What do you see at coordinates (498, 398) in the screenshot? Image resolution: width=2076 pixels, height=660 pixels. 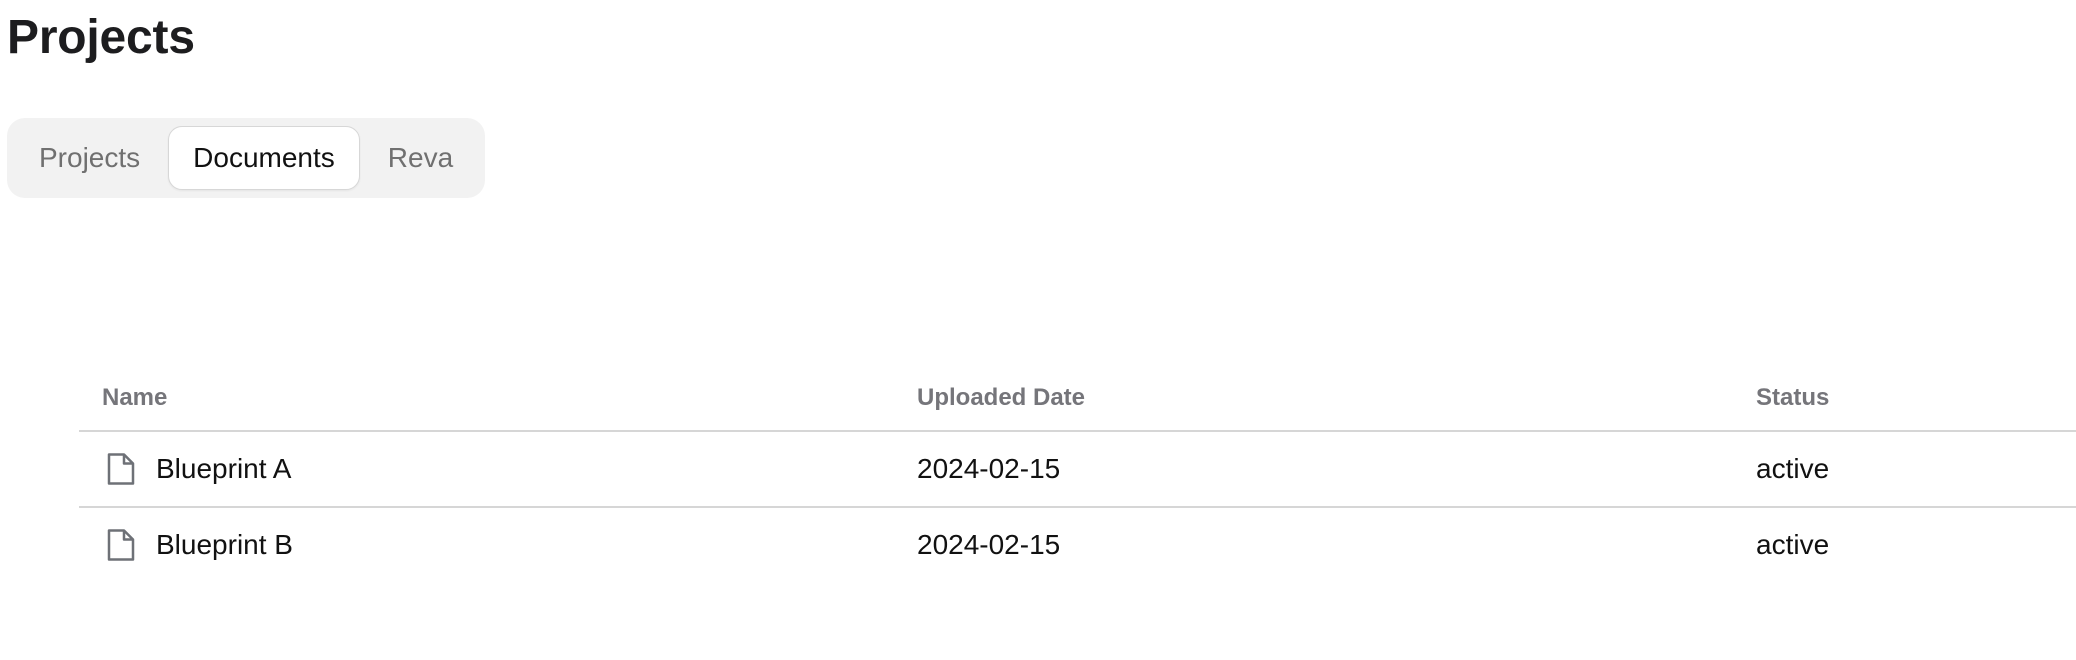 I see `column-header-name: Name` at bounding box center [498, 398].